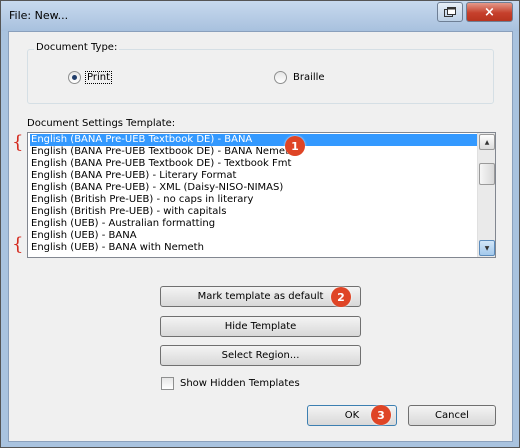  What do you see at coordinates (260, 16) in the screenshot?
I see `title-bar: File: New... ×` at bounding box center [260, 16].